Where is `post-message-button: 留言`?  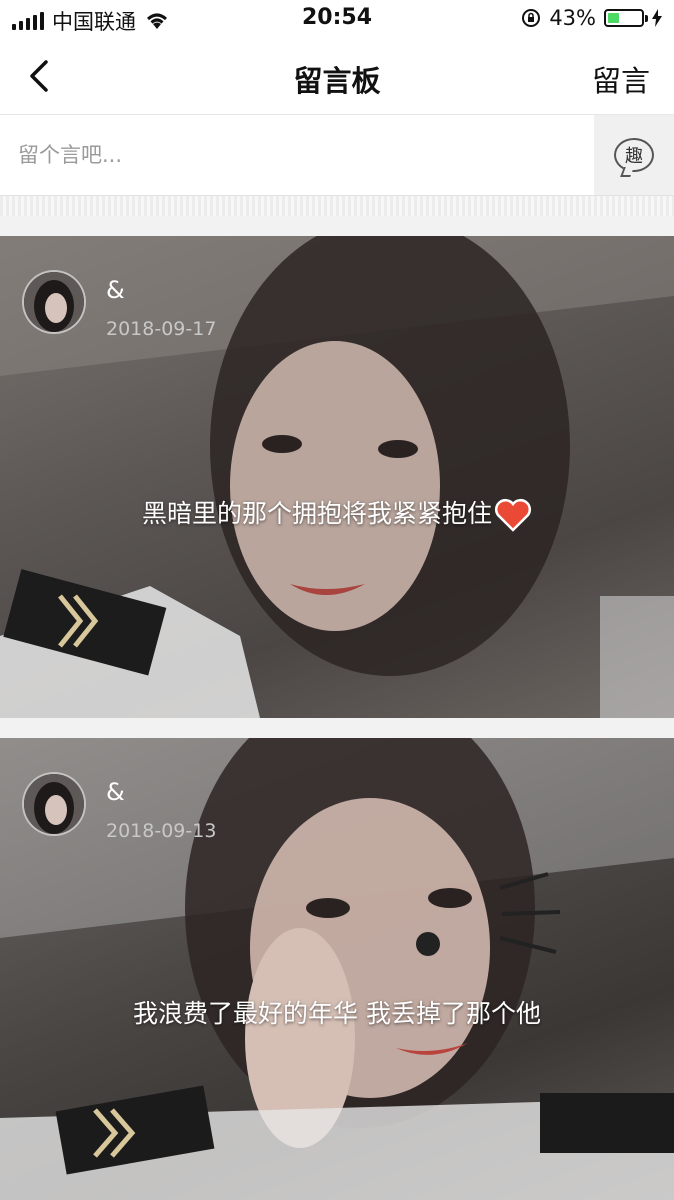
post-message-button: 留言 is located at coordinates (621, 79).